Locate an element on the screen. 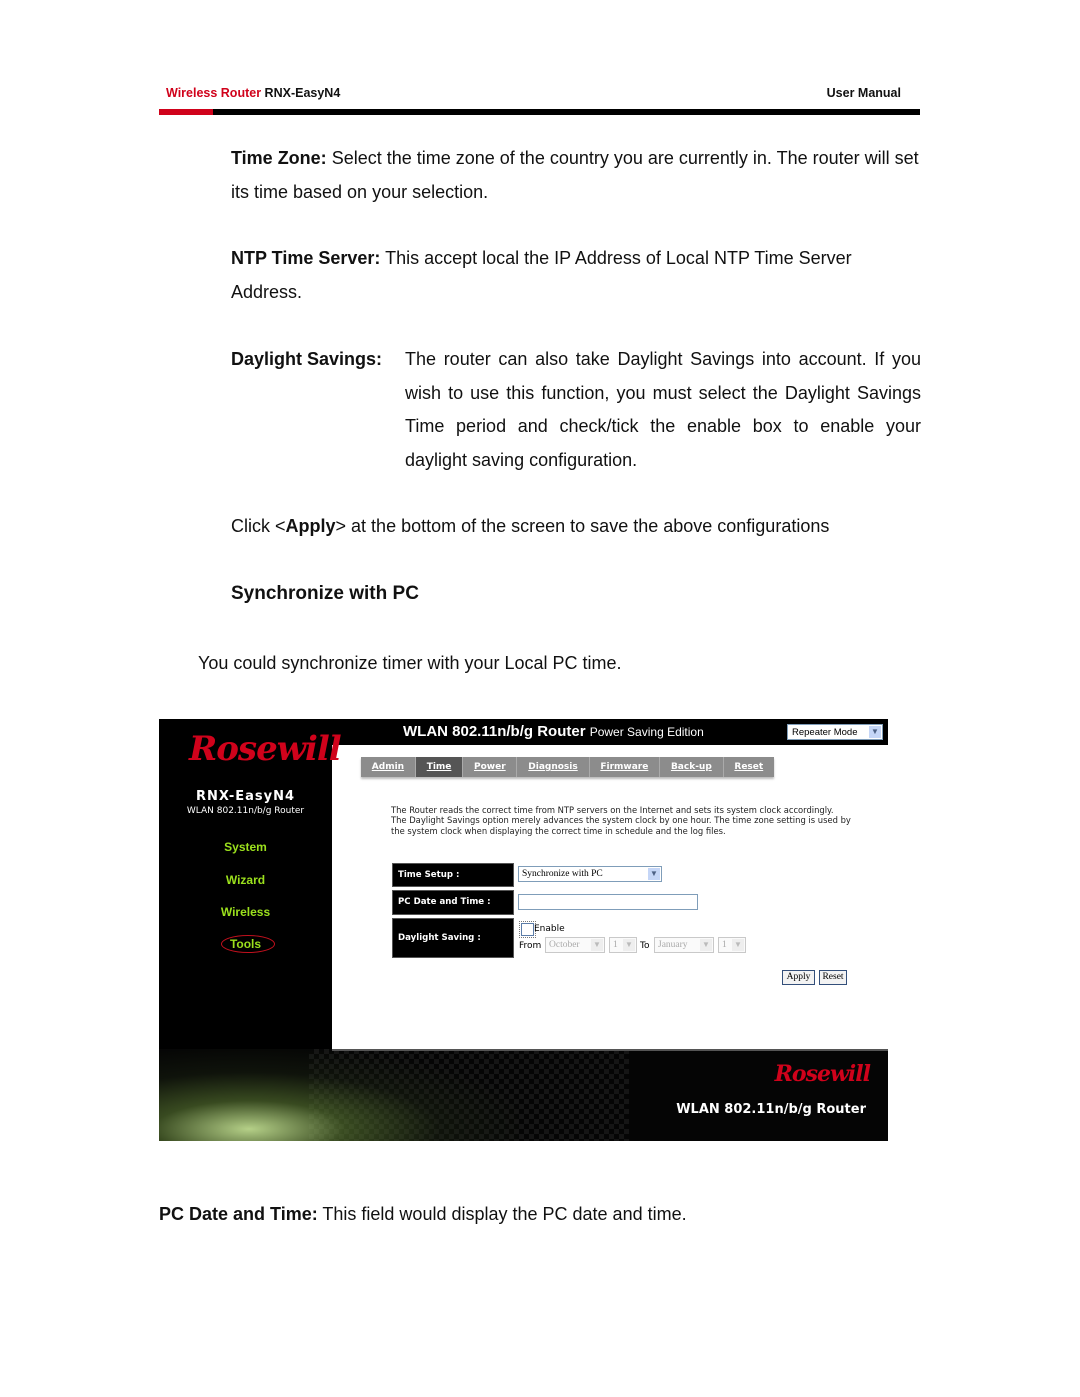 The width and height of the screenshot is (1080, 1397). pc-date-label: PC Date and Time : is located at coordinates (453, 902).